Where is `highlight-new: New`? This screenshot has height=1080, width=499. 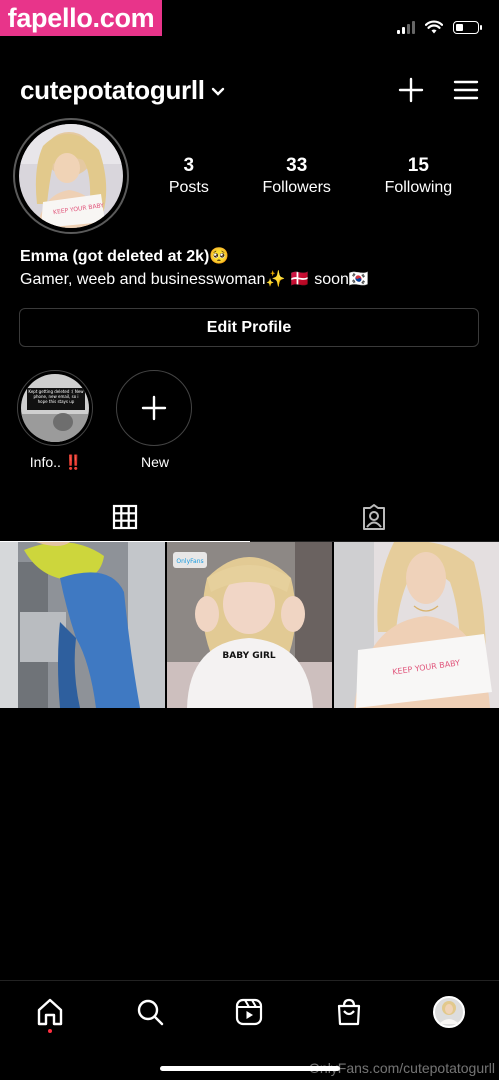 highlight-new: New is located at coordinates (155, 420).